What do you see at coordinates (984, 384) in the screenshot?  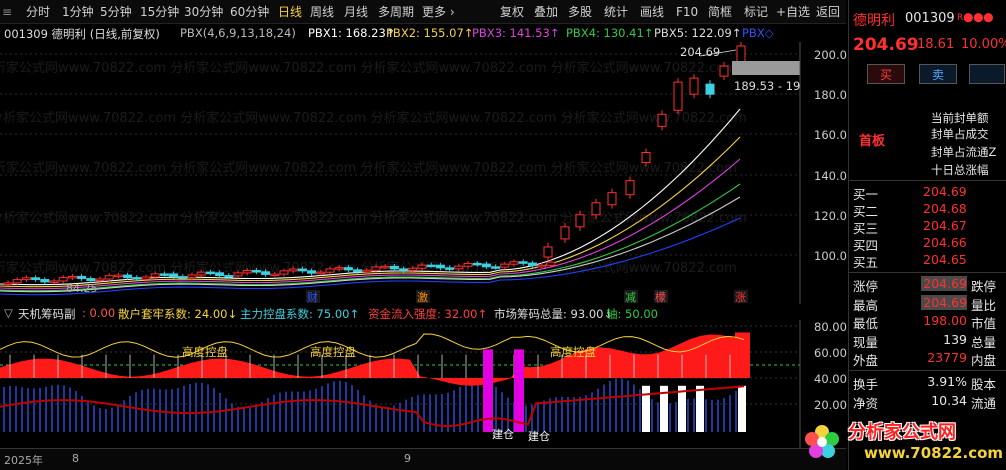 I see `stat-label: 股本` at bounding box center [984, 384].